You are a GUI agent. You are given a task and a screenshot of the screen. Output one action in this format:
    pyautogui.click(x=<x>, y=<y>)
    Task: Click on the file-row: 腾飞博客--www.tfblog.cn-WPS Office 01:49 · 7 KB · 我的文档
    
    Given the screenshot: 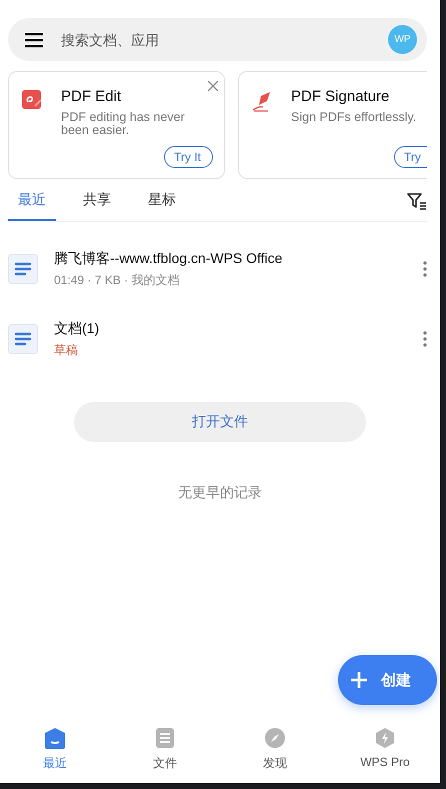 What is the action you would take?
    pyautogui.click(x=220, y=269)
    